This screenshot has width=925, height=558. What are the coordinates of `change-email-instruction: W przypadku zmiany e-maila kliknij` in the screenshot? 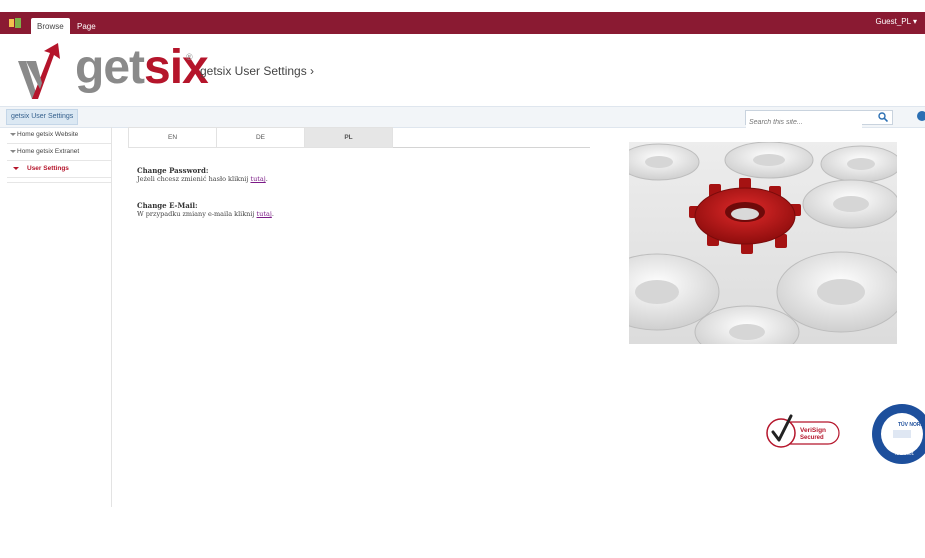 It's located at (197, 214).